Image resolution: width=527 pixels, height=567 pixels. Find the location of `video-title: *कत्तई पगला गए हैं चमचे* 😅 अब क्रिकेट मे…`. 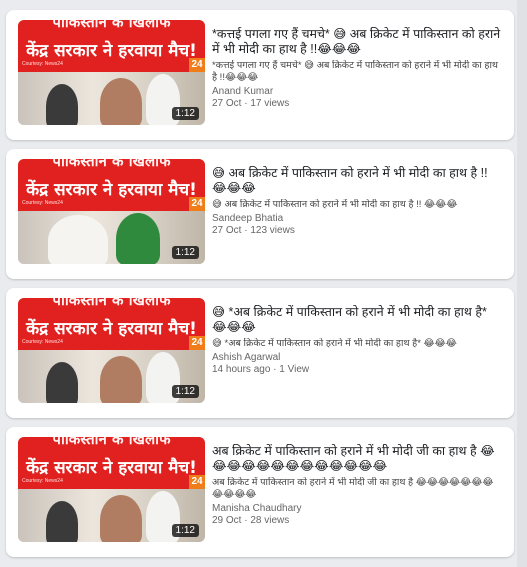

video-title: *कत्तई पगला गए हैं चमचे* 😅 अब क्रिकेट मे… is located at coordinates (357, 42).